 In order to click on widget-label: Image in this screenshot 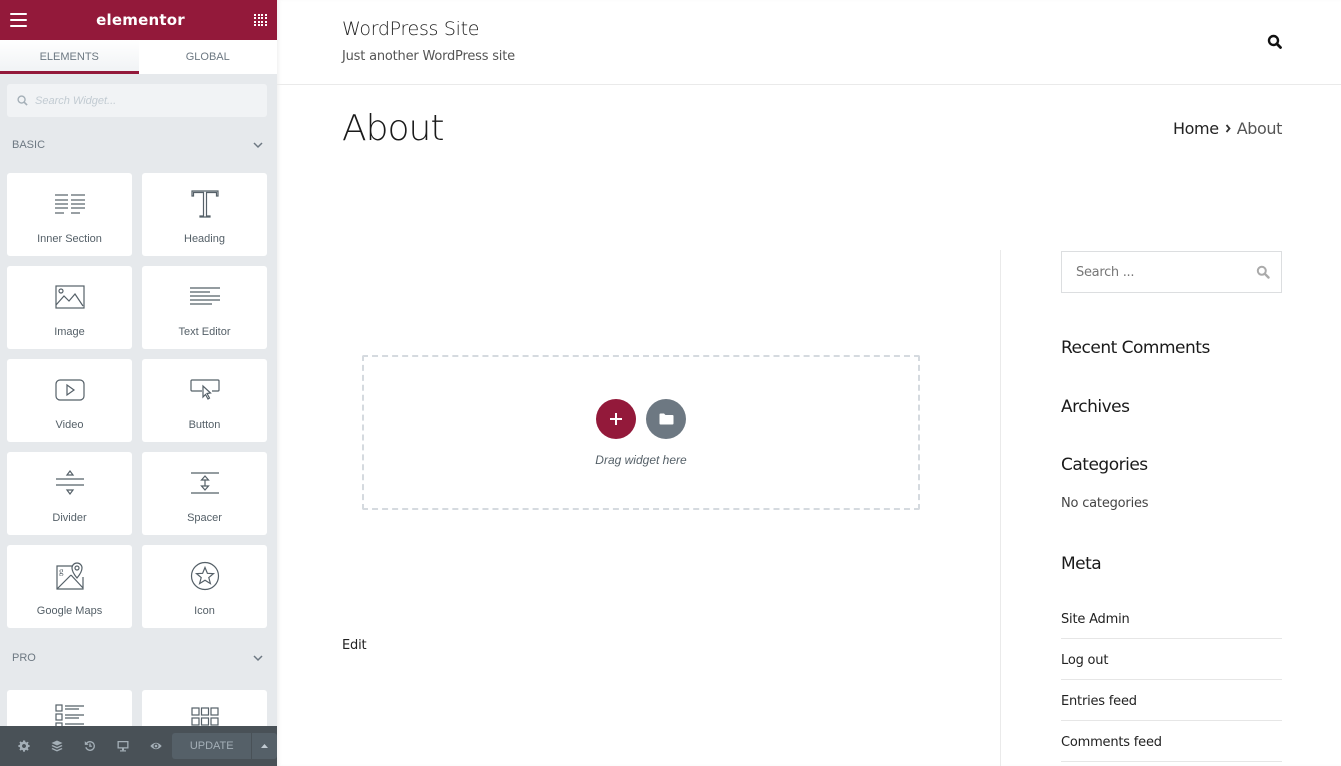, I will do `click(69, 332)`.